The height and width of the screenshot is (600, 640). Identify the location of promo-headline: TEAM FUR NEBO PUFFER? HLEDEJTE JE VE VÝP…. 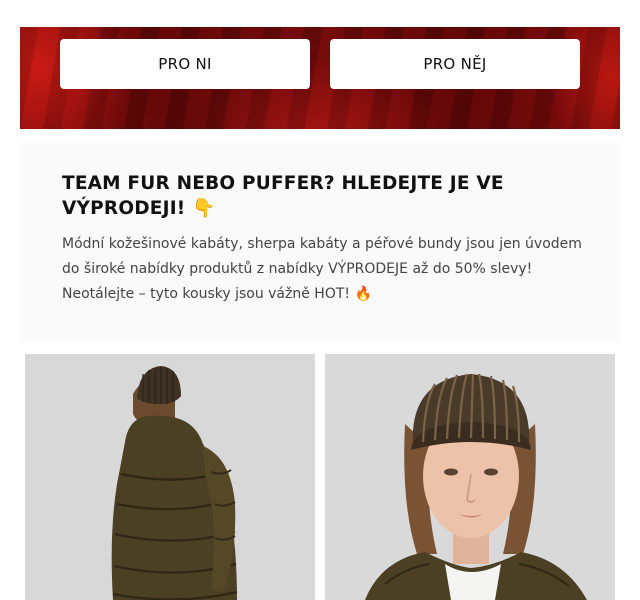
(283, 196).